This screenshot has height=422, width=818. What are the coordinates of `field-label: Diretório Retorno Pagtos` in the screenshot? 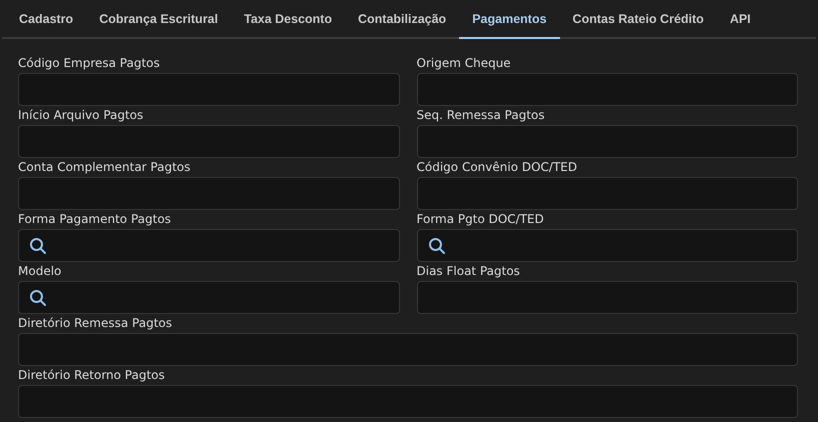 It's located at (92, 375).